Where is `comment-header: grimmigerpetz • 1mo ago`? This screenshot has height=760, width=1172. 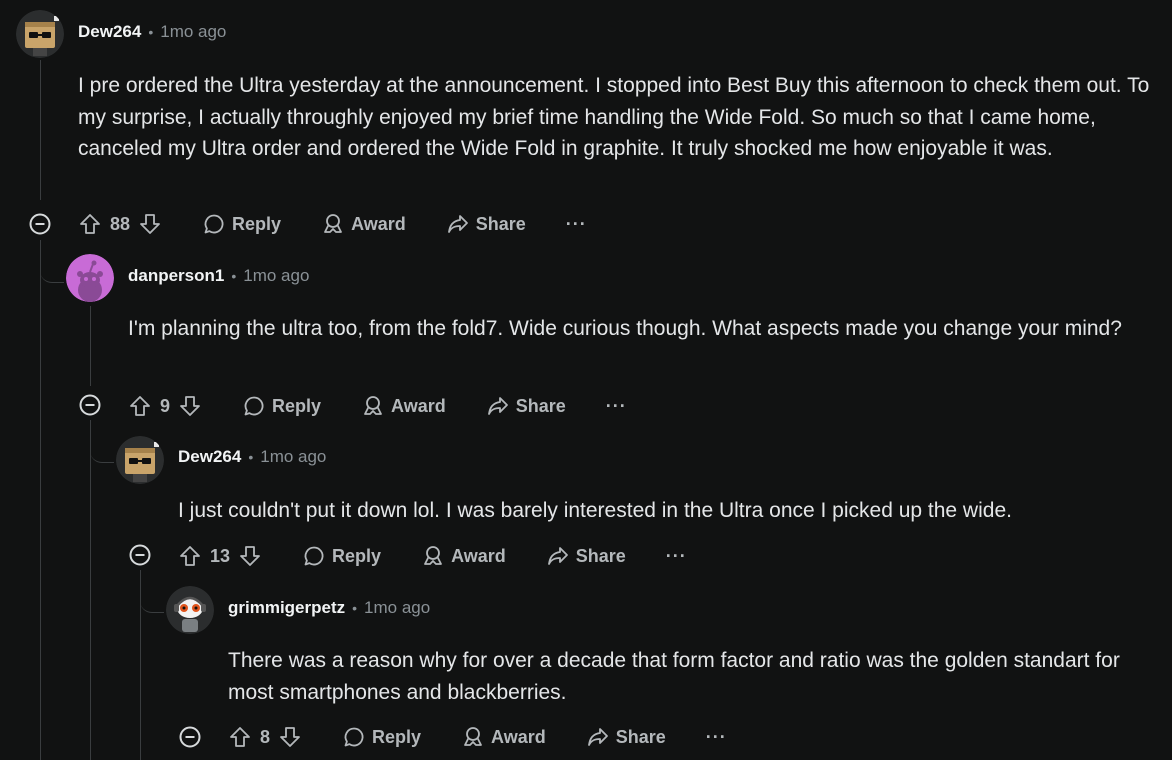
comment-header: grimmigerpetz • 1mo ago is located at coordinates (329, 608).